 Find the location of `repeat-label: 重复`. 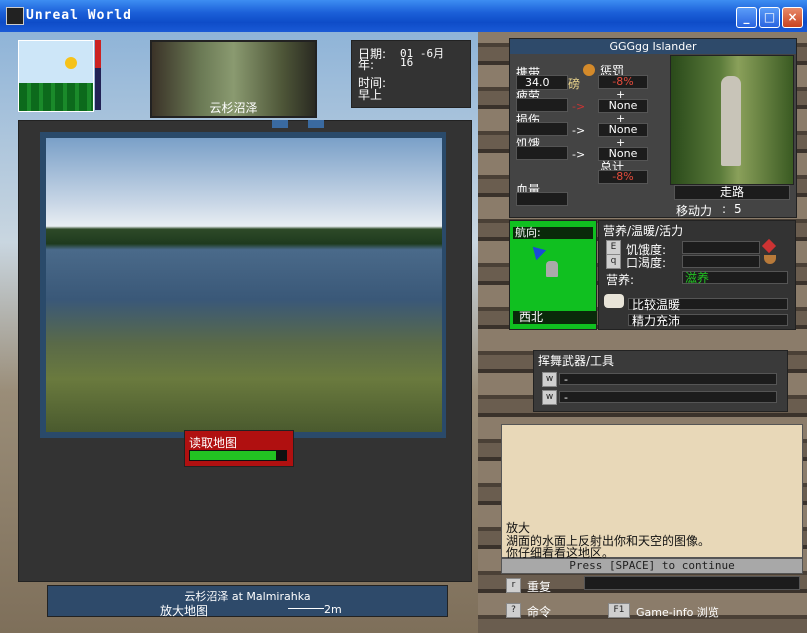

repeat-label: 重复 is located at coordinates (539, 586).